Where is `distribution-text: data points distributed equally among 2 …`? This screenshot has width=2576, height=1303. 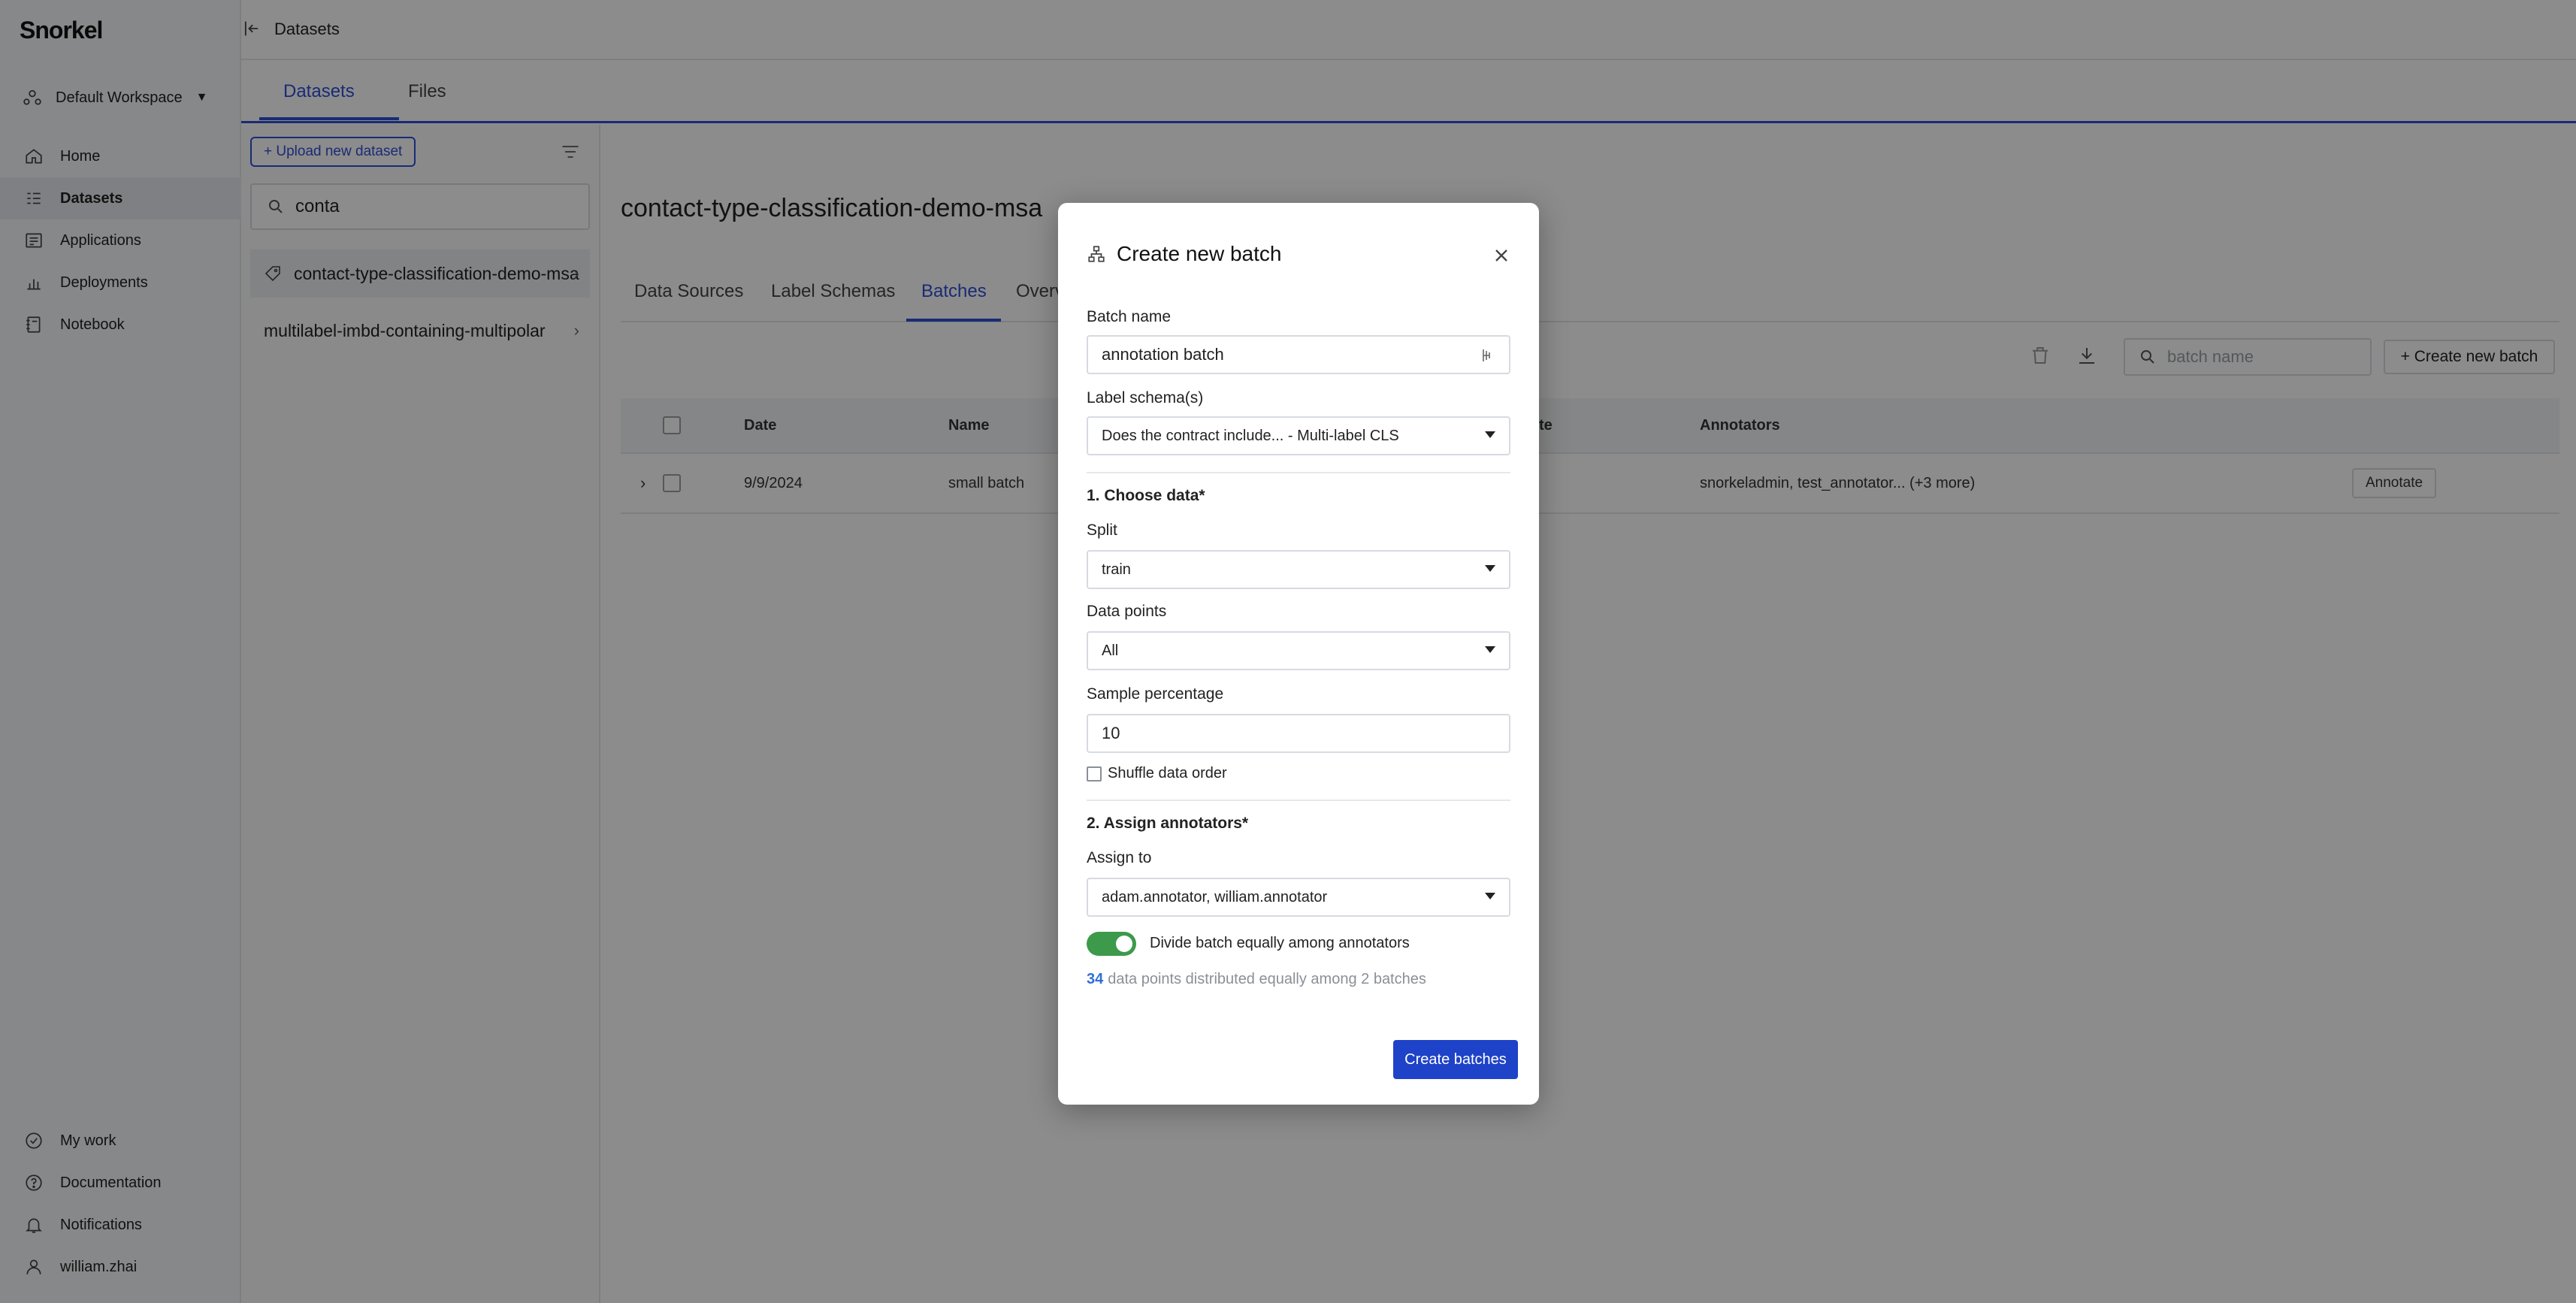
distribution-text: data points distributed equally among 2 … is located at coordinates (1267, 979).